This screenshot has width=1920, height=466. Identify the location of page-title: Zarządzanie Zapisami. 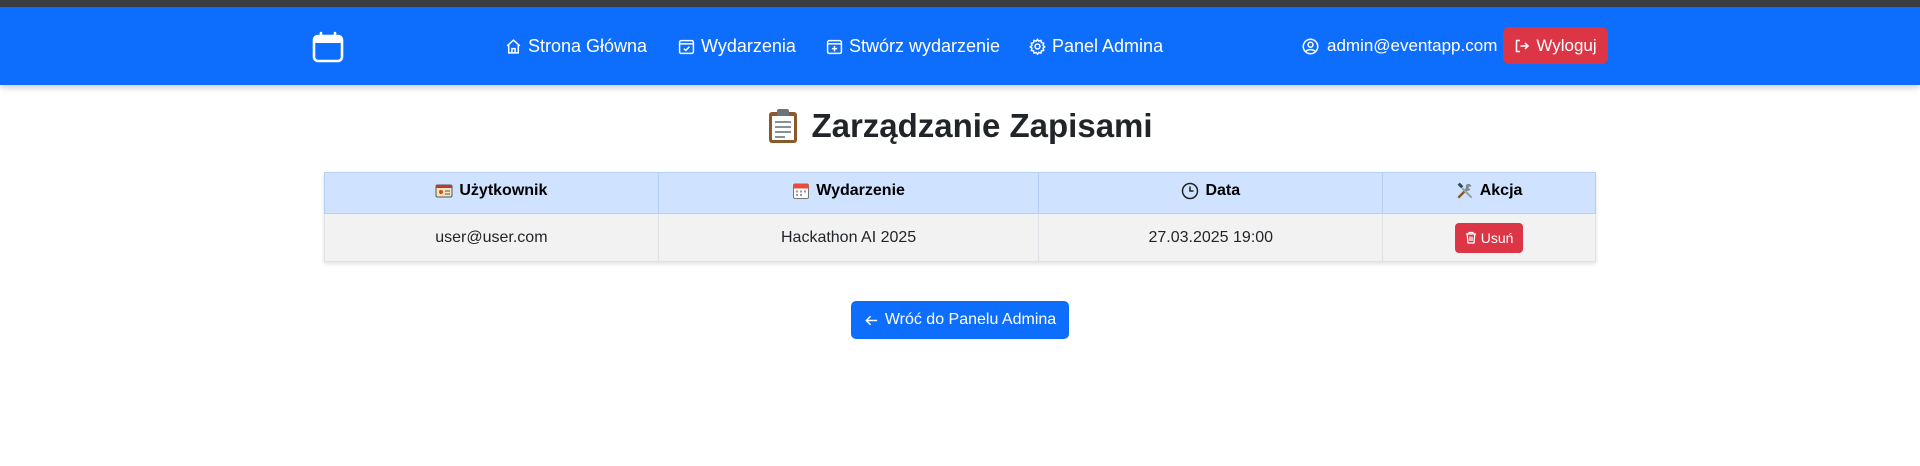
(960, 126).